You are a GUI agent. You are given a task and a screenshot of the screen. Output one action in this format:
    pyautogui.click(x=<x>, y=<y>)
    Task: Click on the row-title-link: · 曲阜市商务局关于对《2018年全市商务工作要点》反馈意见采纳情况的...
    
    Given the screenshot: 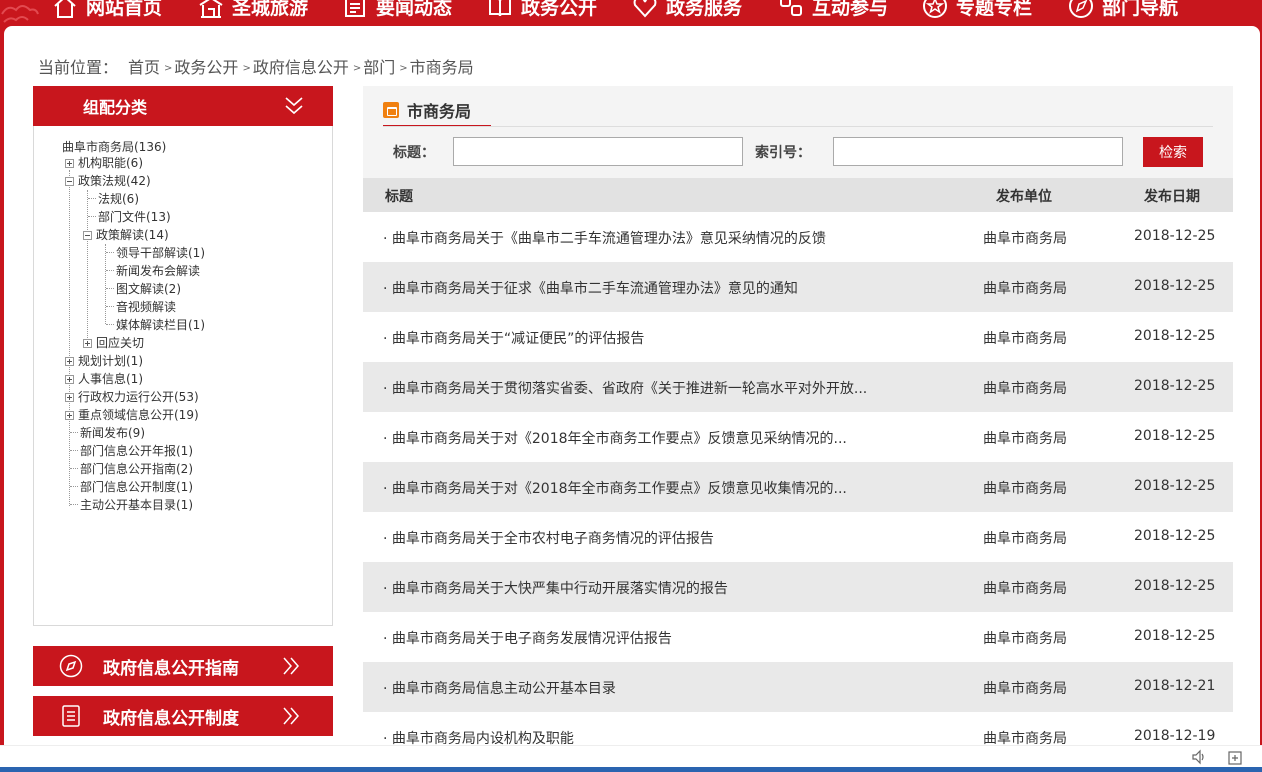 What is the action you would take?
    pyautogui.click(x=663, y=438)
    